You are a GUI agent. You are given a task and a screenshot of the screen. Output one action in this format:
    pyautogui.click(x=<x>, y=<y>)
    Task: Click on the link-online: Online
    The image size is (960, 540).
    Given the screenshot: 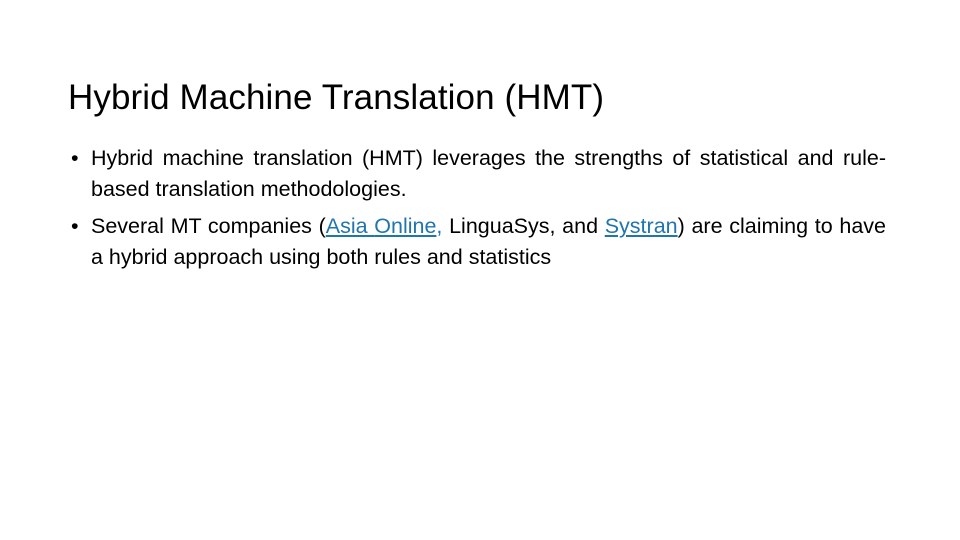 What is the action you would take?
    pyautogui.click(x=405, y=226)
    